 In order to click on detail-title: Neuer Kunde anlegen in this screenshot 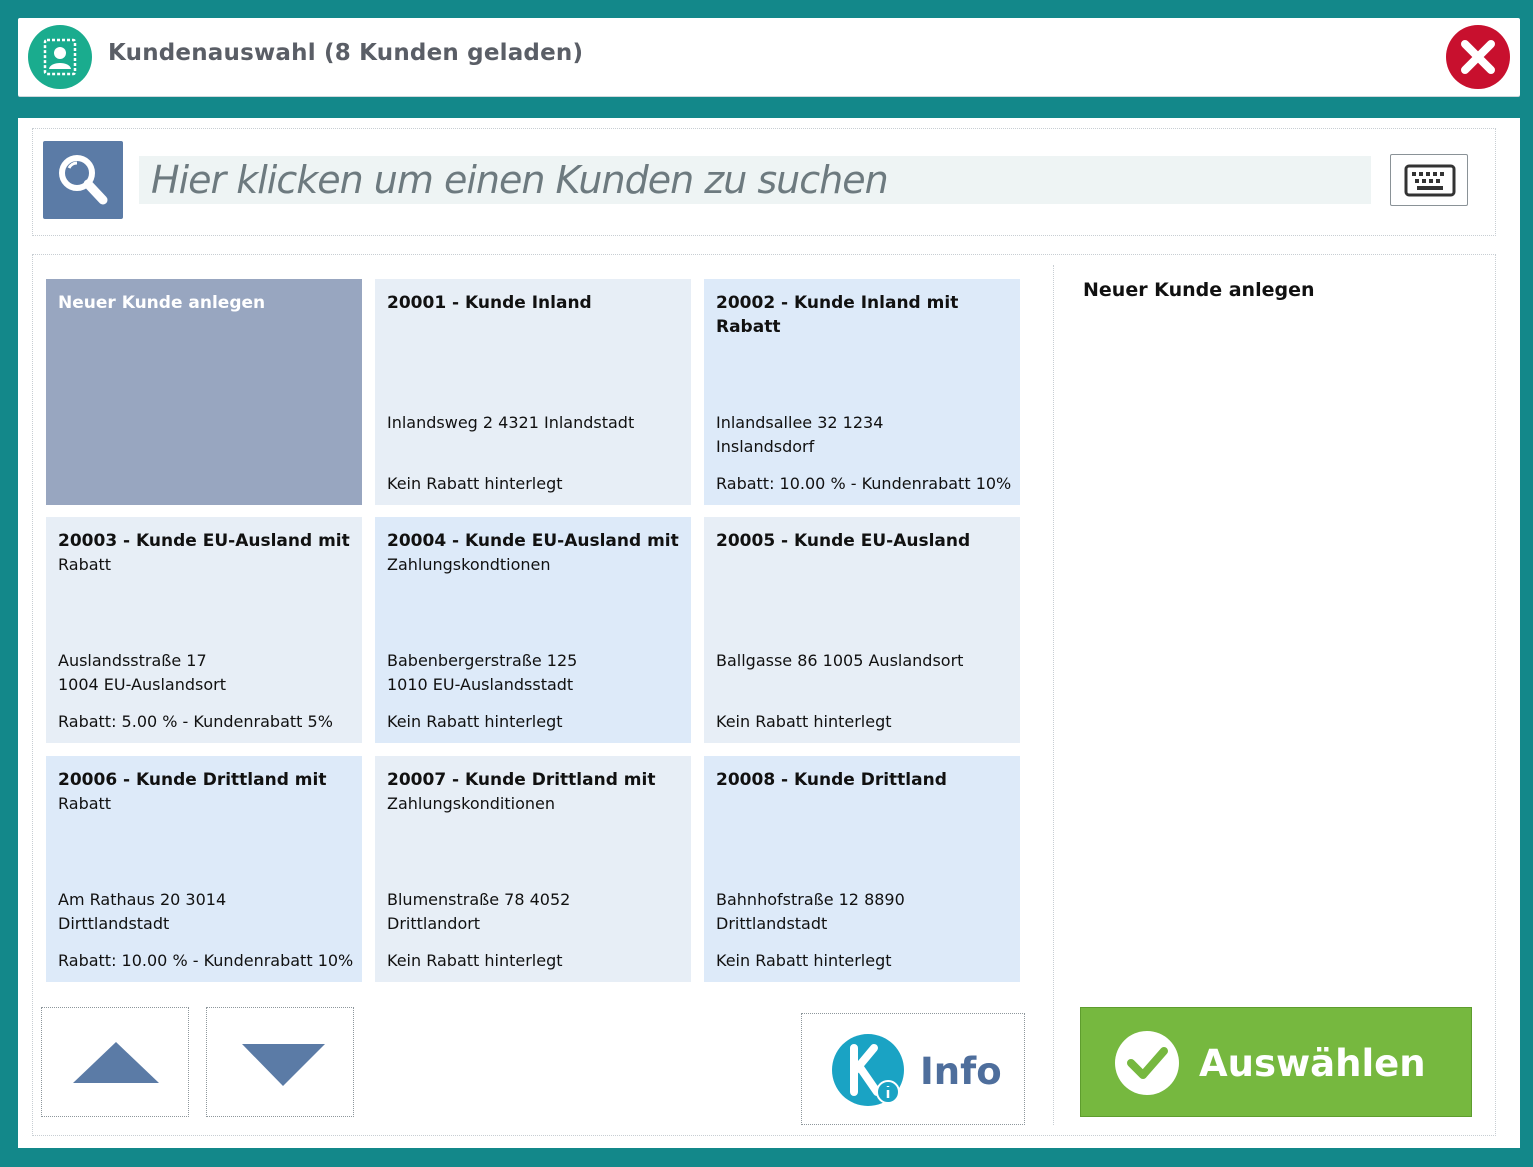, I will do `click(1199, 290)`.